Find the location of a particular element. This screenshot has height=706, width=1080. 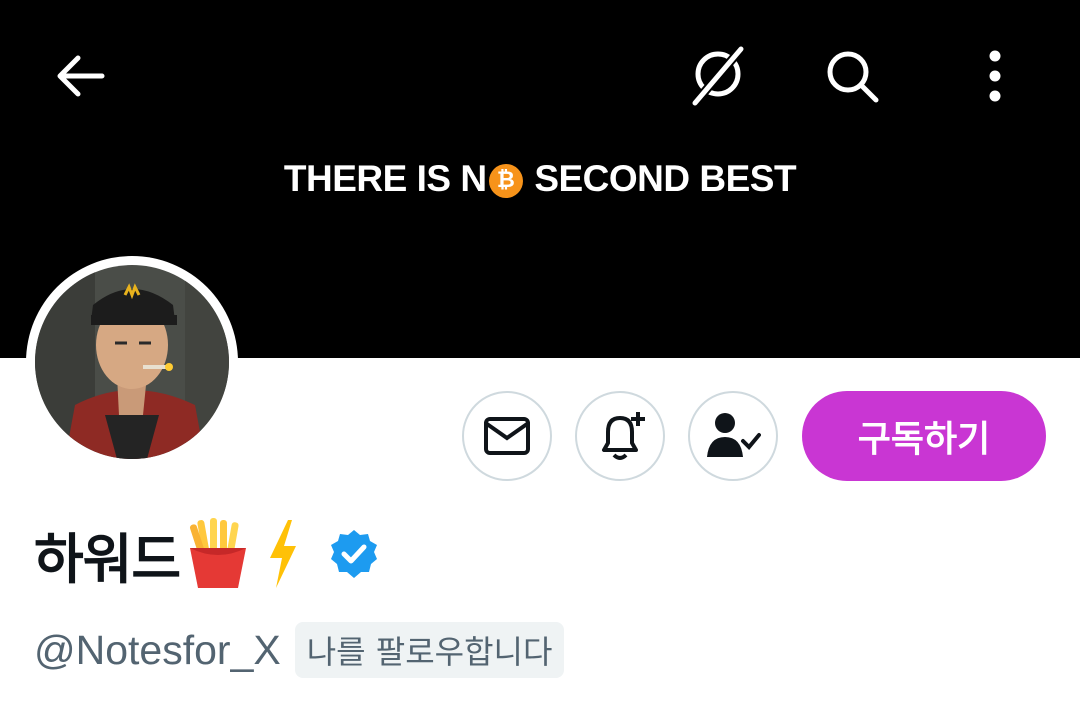

more-options-button is located at coordinates (995, 76).